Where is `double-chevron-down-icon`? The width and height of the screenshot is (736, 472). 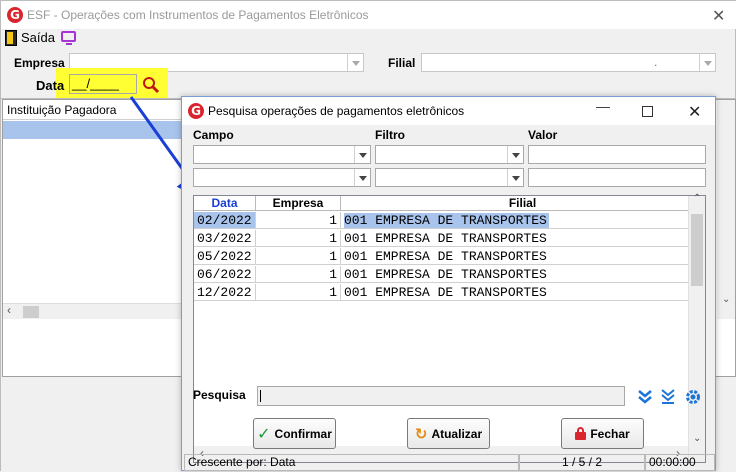 double-chevron-down-icon is located at coordinates (645, 397).